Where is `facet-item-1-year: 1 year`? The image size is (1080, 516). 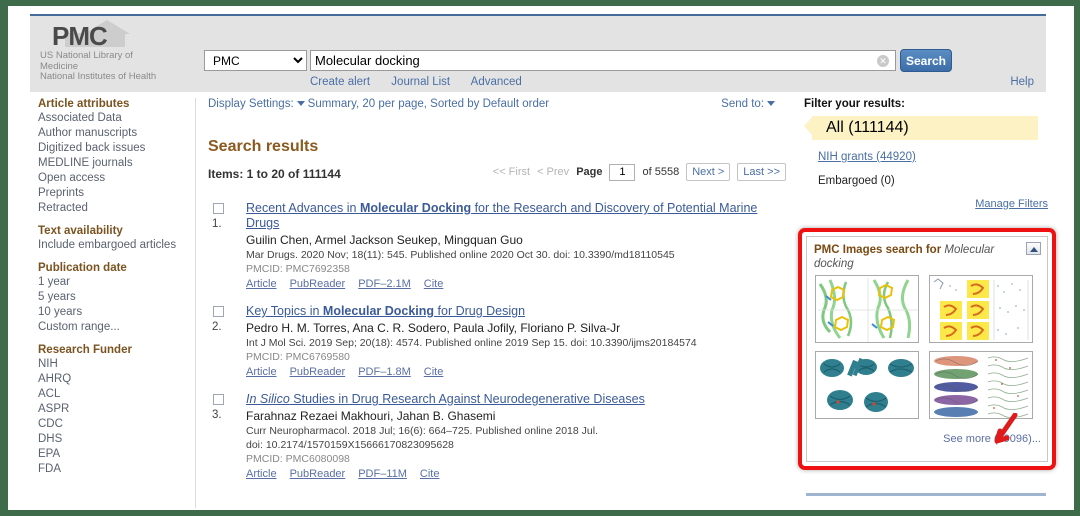
facet-item-1-year: 1 year is located at coordinates (116, 282).